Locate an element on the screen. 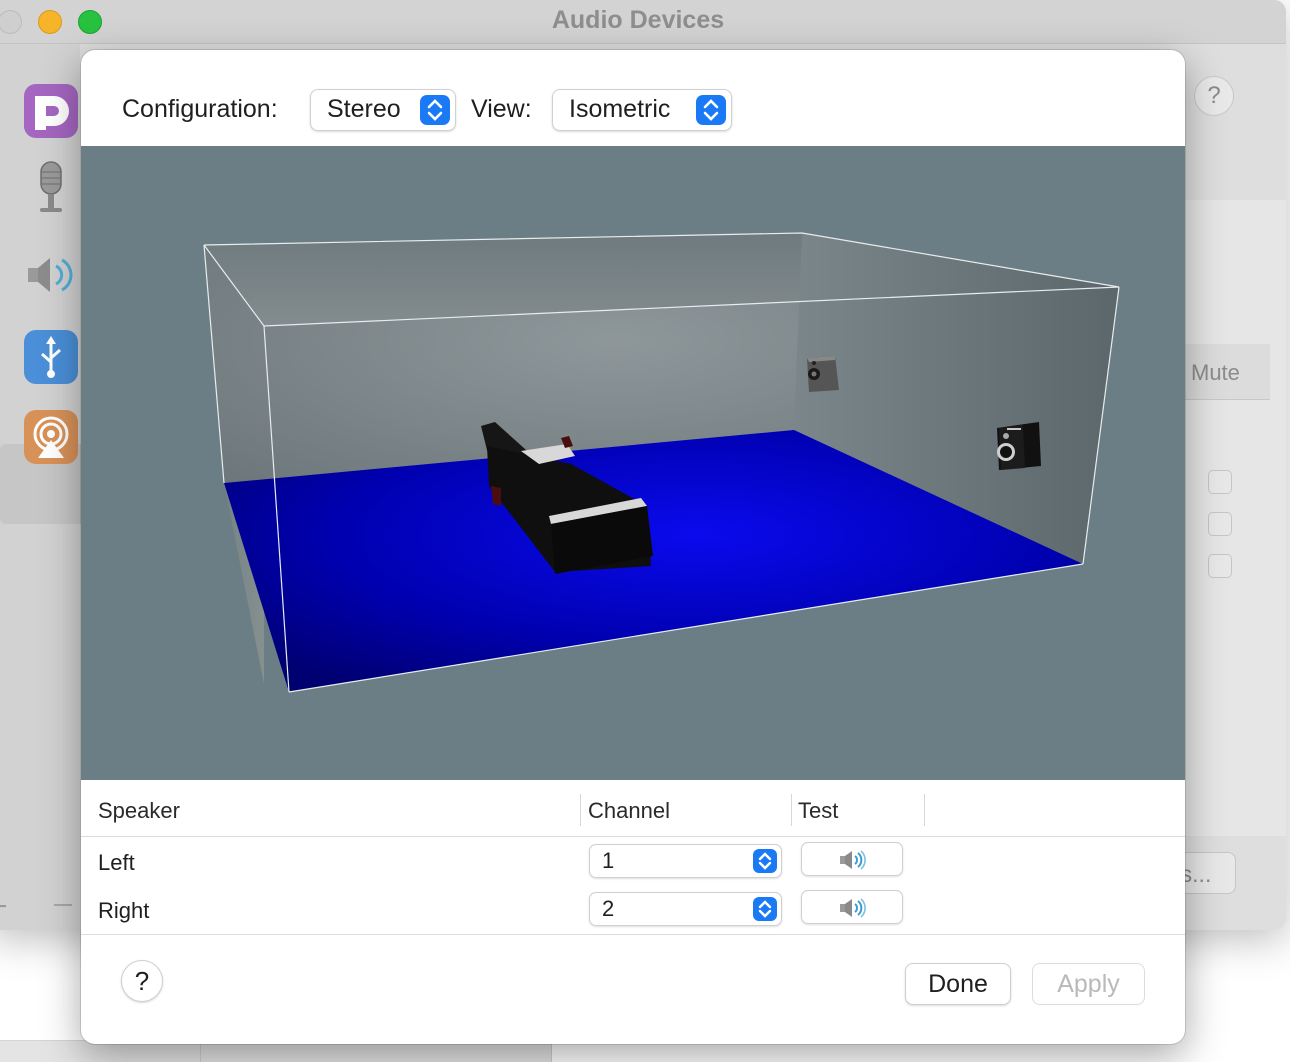 The height and width of the screenshot is (1062, 1290). view-popup: Isometric is located at coordinates (642, 110).